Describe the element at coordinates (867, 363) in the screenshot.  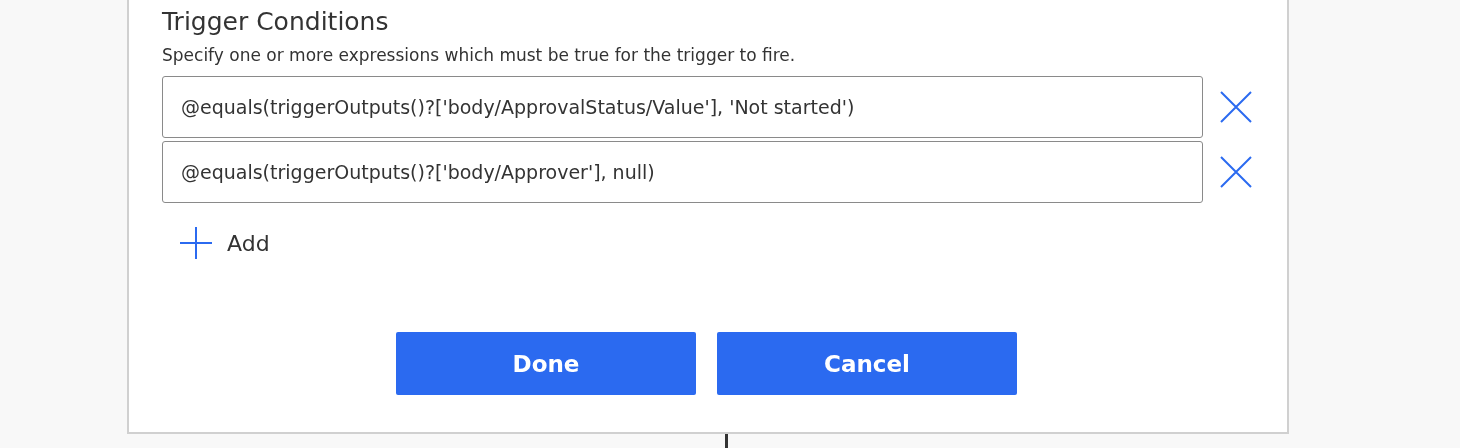
I see `action-button: Cancel` at that location.